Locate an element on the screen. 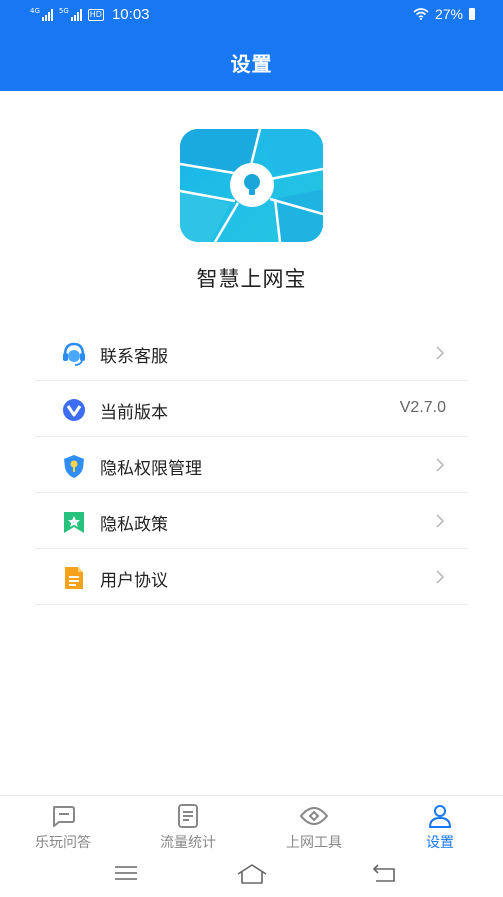 The width and height of the screenshot is (503, 897). tab-qa: 乐玩问答 is located at coordinates (63, 828).